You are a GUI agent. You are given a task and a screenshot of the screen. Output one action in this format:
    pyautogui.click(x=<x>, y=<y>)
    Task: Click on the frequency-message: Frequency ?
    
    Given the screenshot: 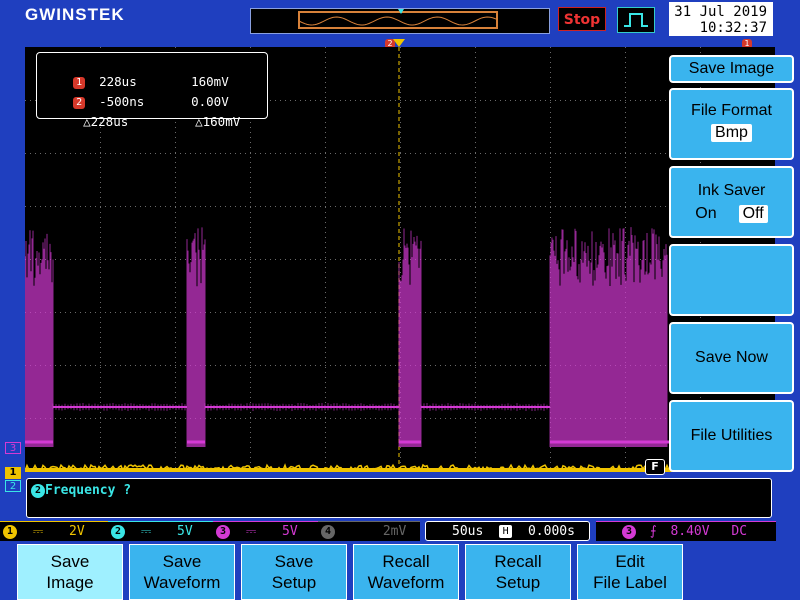 What is the action you would take?
    pyautogui.click(x=88, y=490)
    